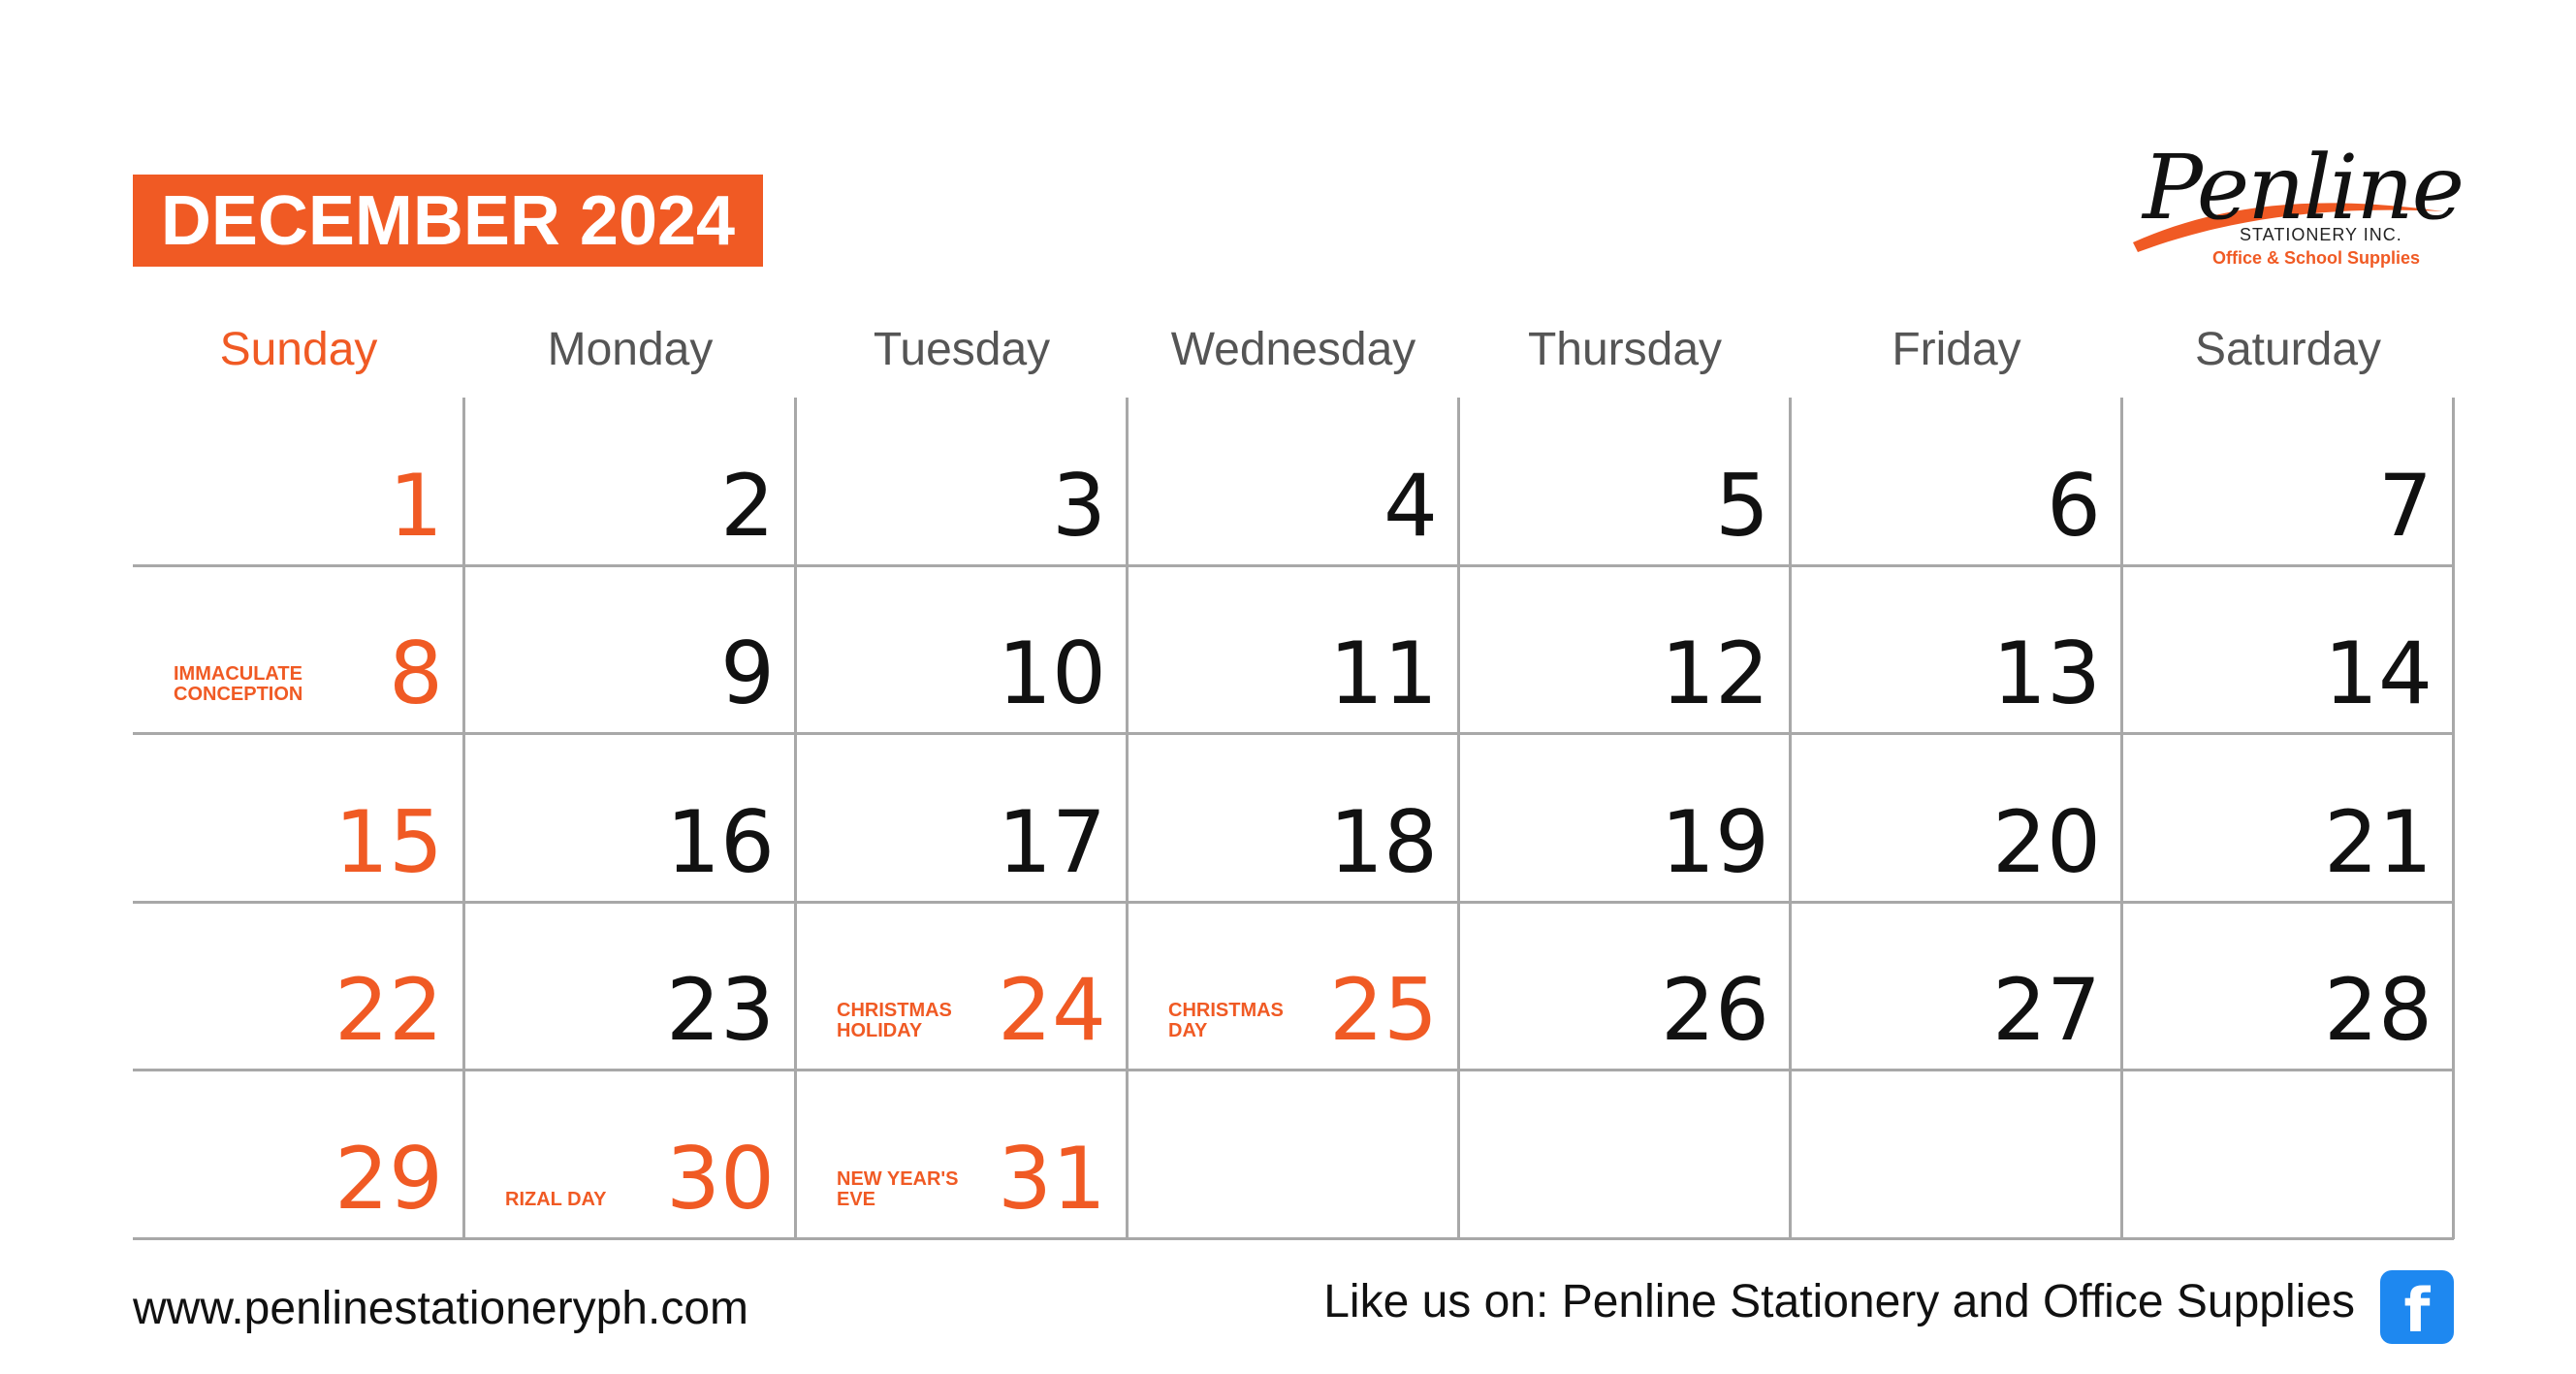 The width and height of the screenshot is (2576, 1374). Describe the element at coordinates (1715, 1011) in the screenshot. I see `day-number: 26` at that location.